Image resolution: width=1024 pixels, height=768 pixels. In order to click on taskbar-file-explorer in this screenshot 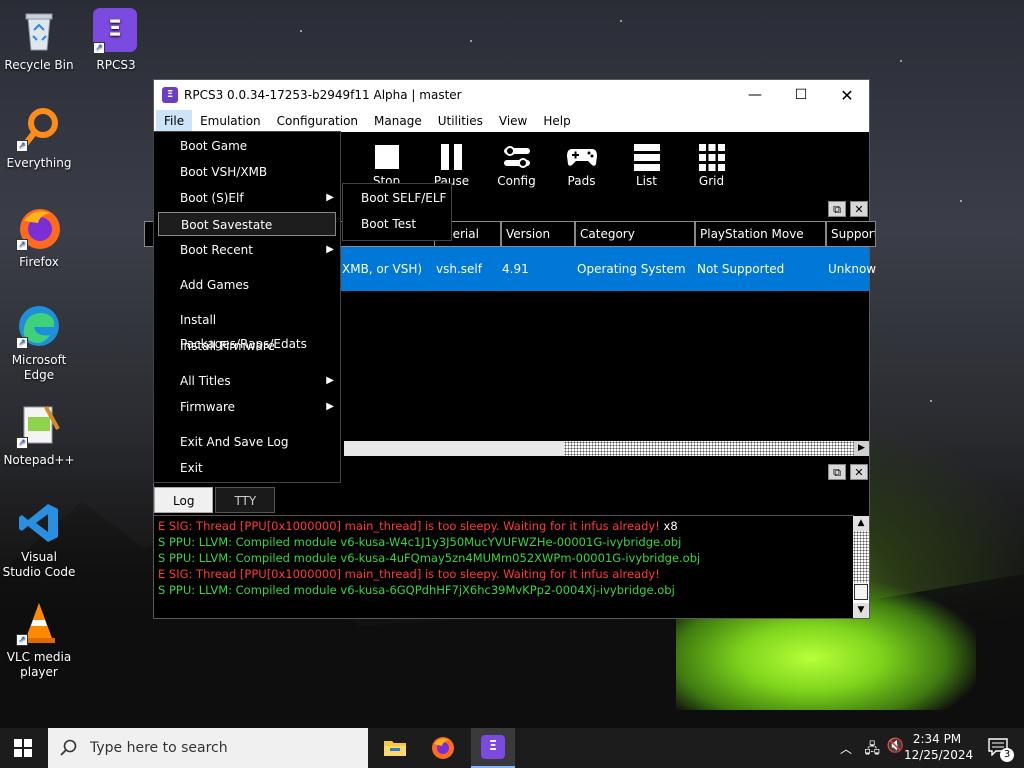, I will do `click(395, 748)`.